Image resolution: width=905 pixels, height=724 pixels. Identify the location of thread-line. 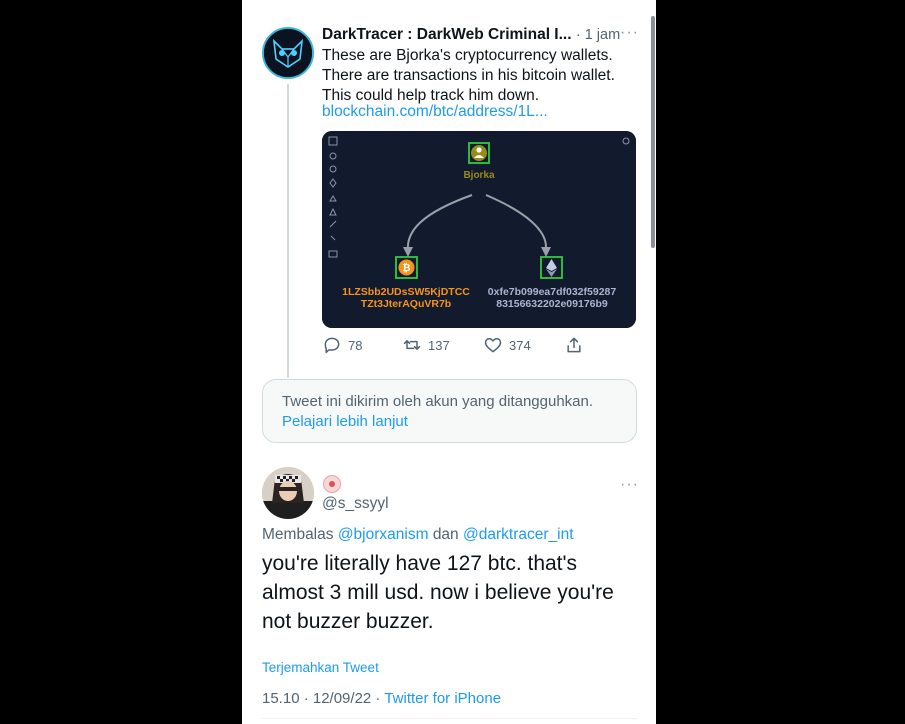
(288, 231).